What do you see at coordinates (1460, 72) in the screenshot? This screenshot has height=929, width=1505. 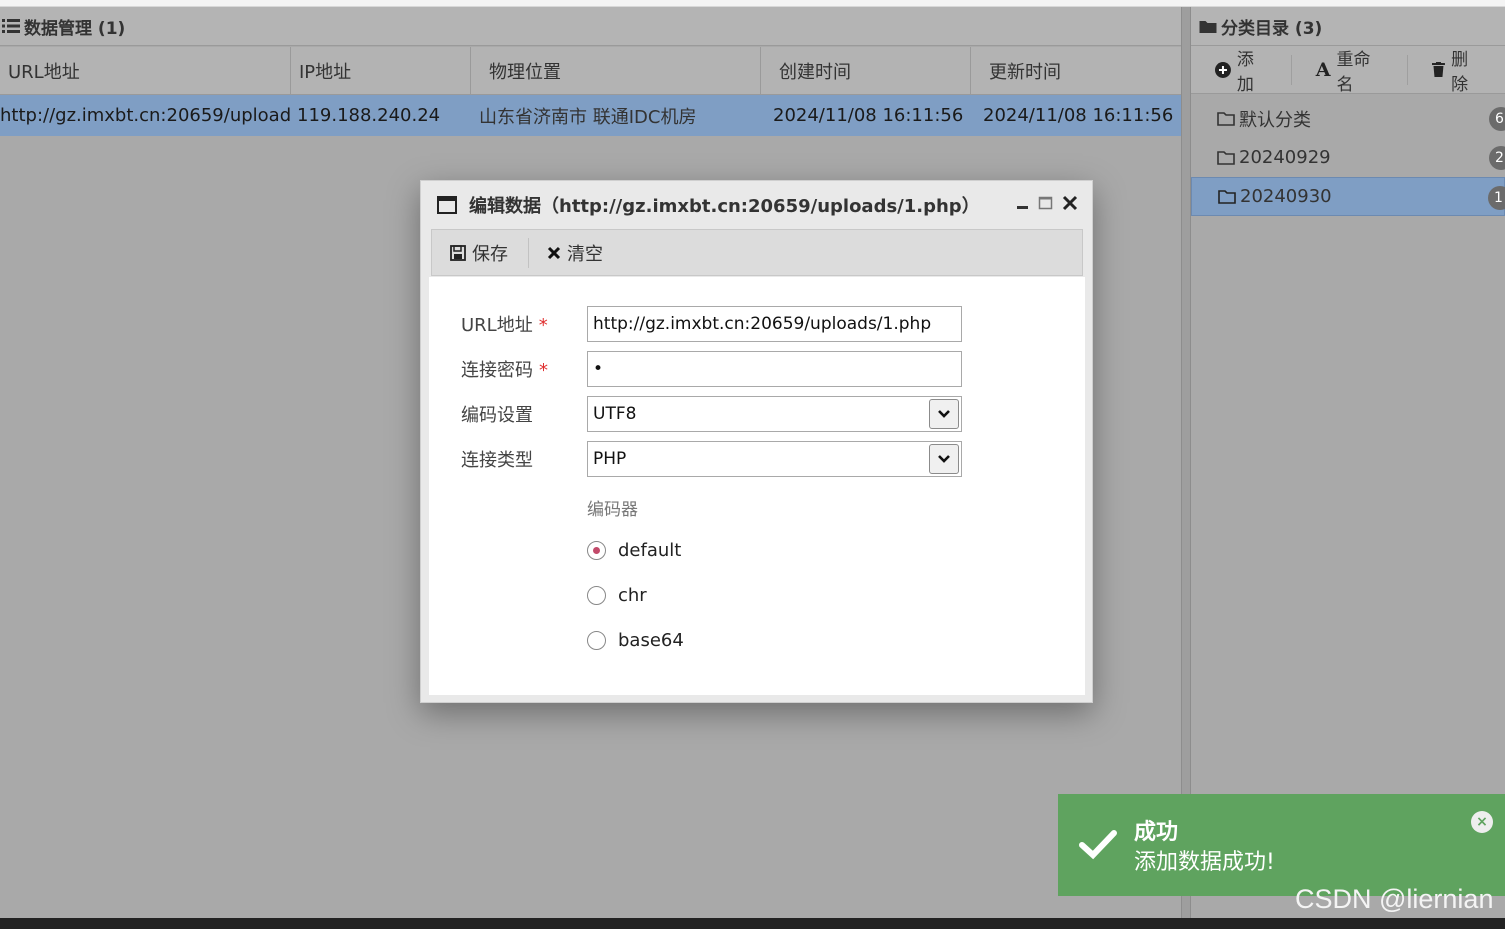 I see `delete-label: 删除` at bounding box center [1460, 72].